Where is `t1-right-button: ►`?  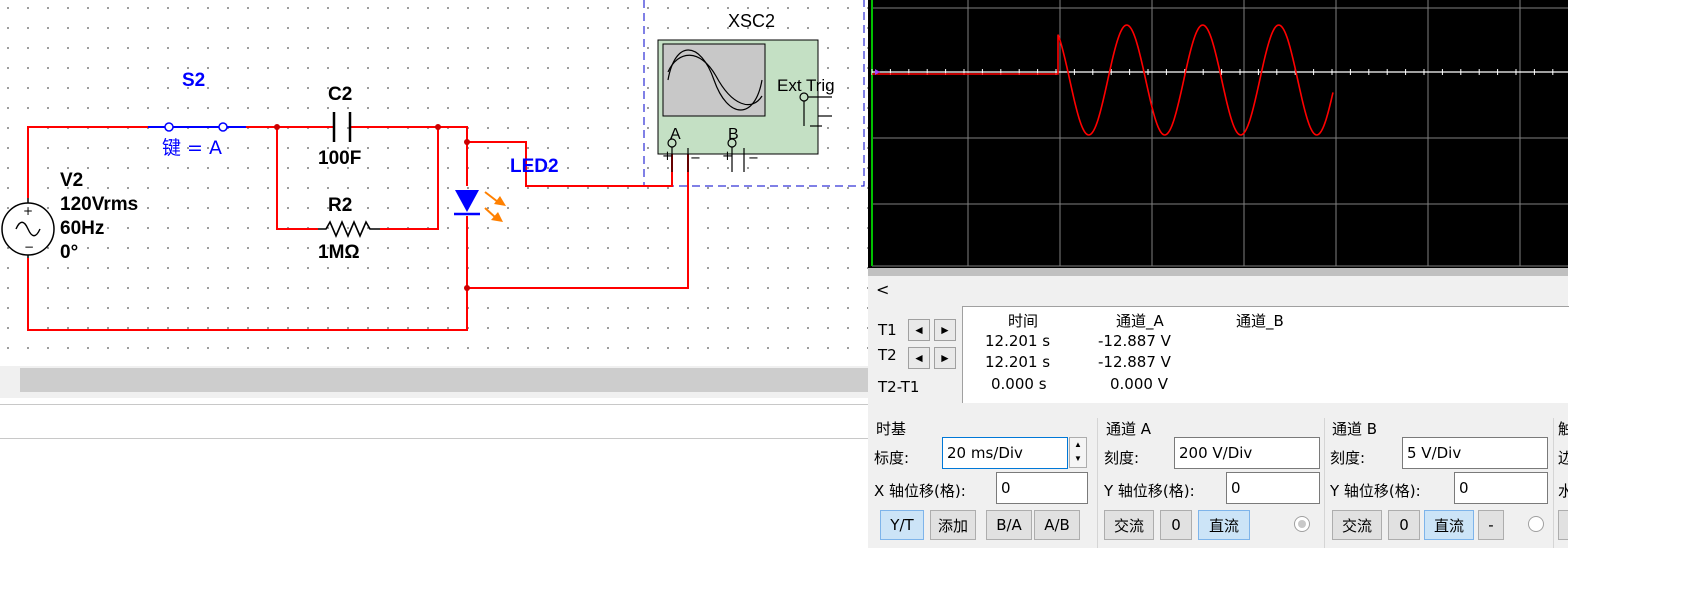 t1-right-button: ► is located at coordinates (945, 330).